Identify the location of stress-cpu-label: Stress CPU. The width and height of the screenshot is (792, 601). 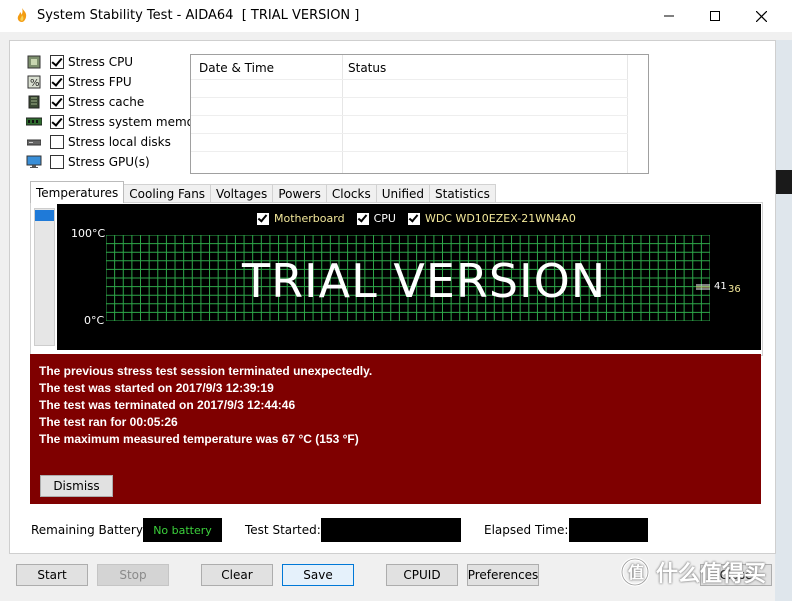
(101, 62).